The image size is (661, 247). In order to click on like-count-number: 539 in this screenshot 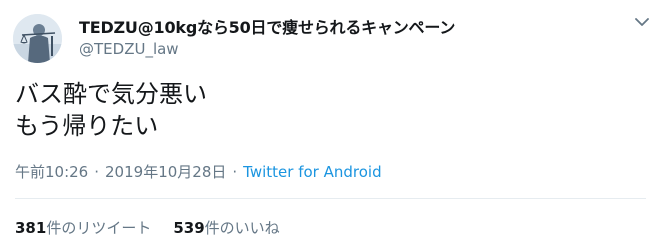, I will do `click(189, 228)`.